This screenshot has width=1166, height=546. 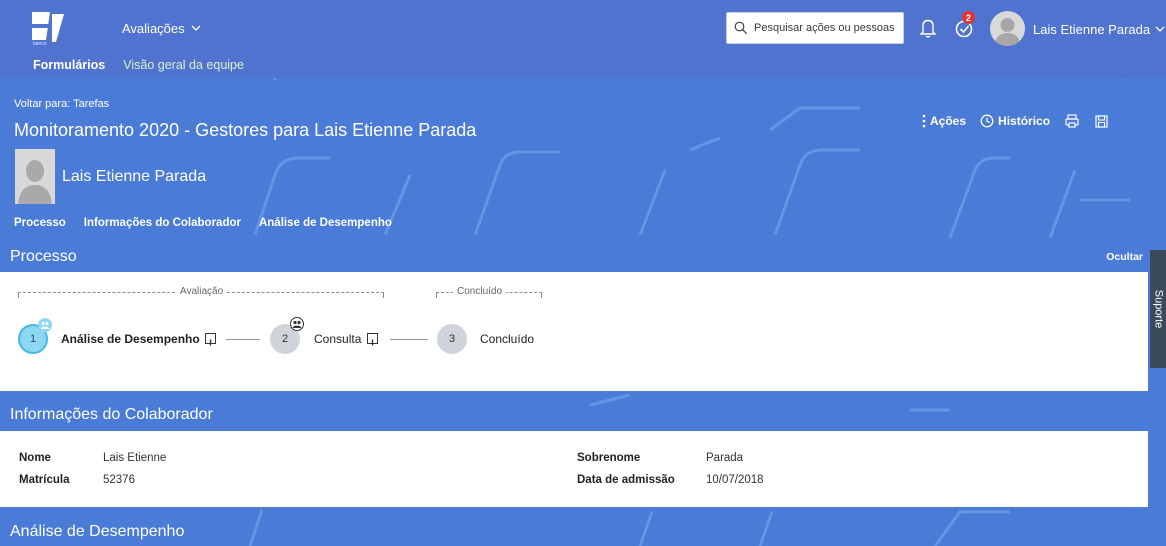 I want to click on notification-bell-icon, so click(x=928, y=28).